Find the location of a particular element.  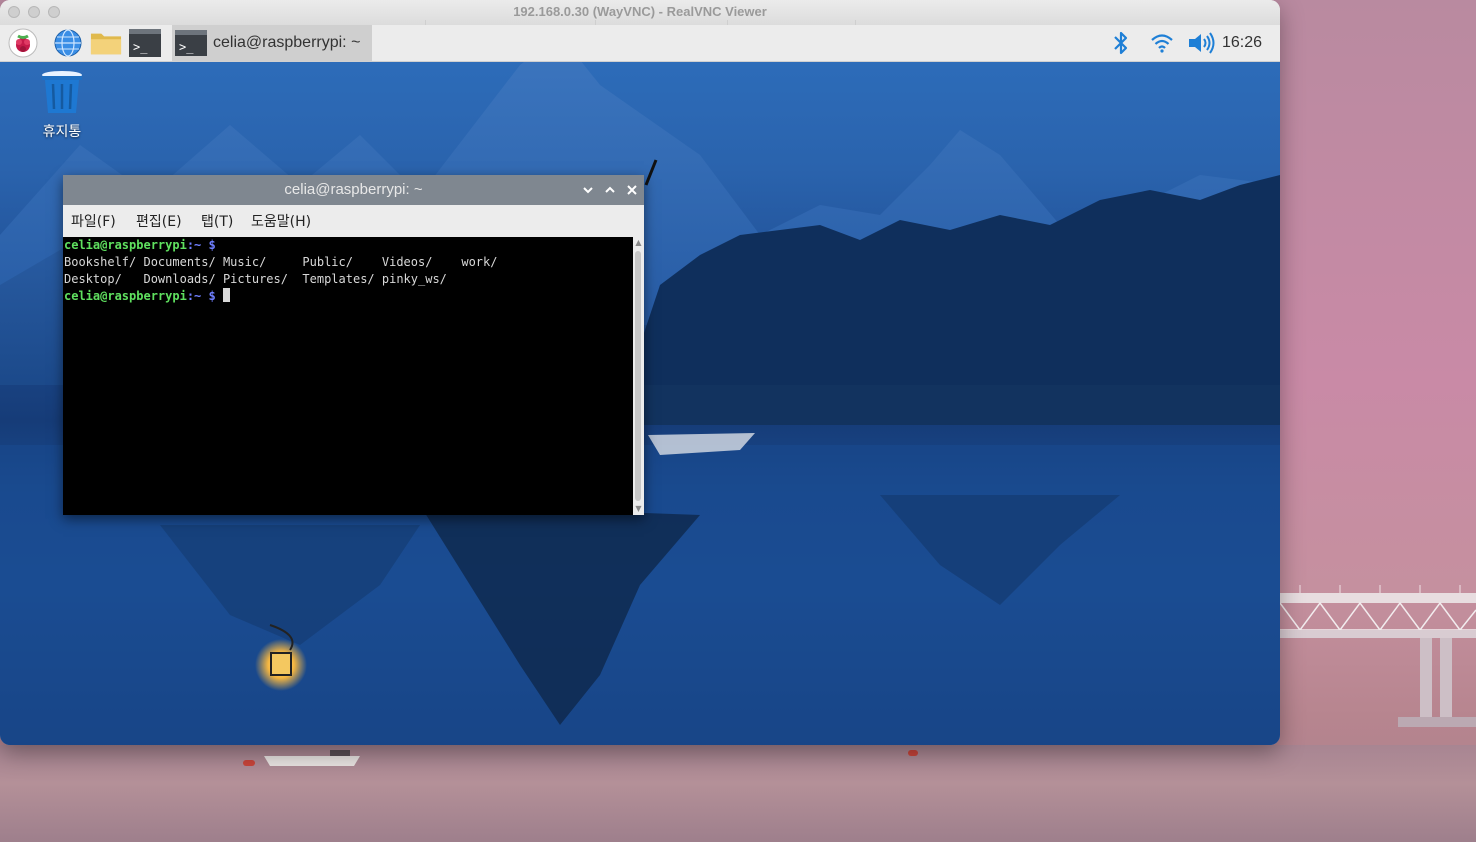

window-title: 192.168.0.30 (WayVNC) - RealVNC Viewer is located at coordinates (640, 11).